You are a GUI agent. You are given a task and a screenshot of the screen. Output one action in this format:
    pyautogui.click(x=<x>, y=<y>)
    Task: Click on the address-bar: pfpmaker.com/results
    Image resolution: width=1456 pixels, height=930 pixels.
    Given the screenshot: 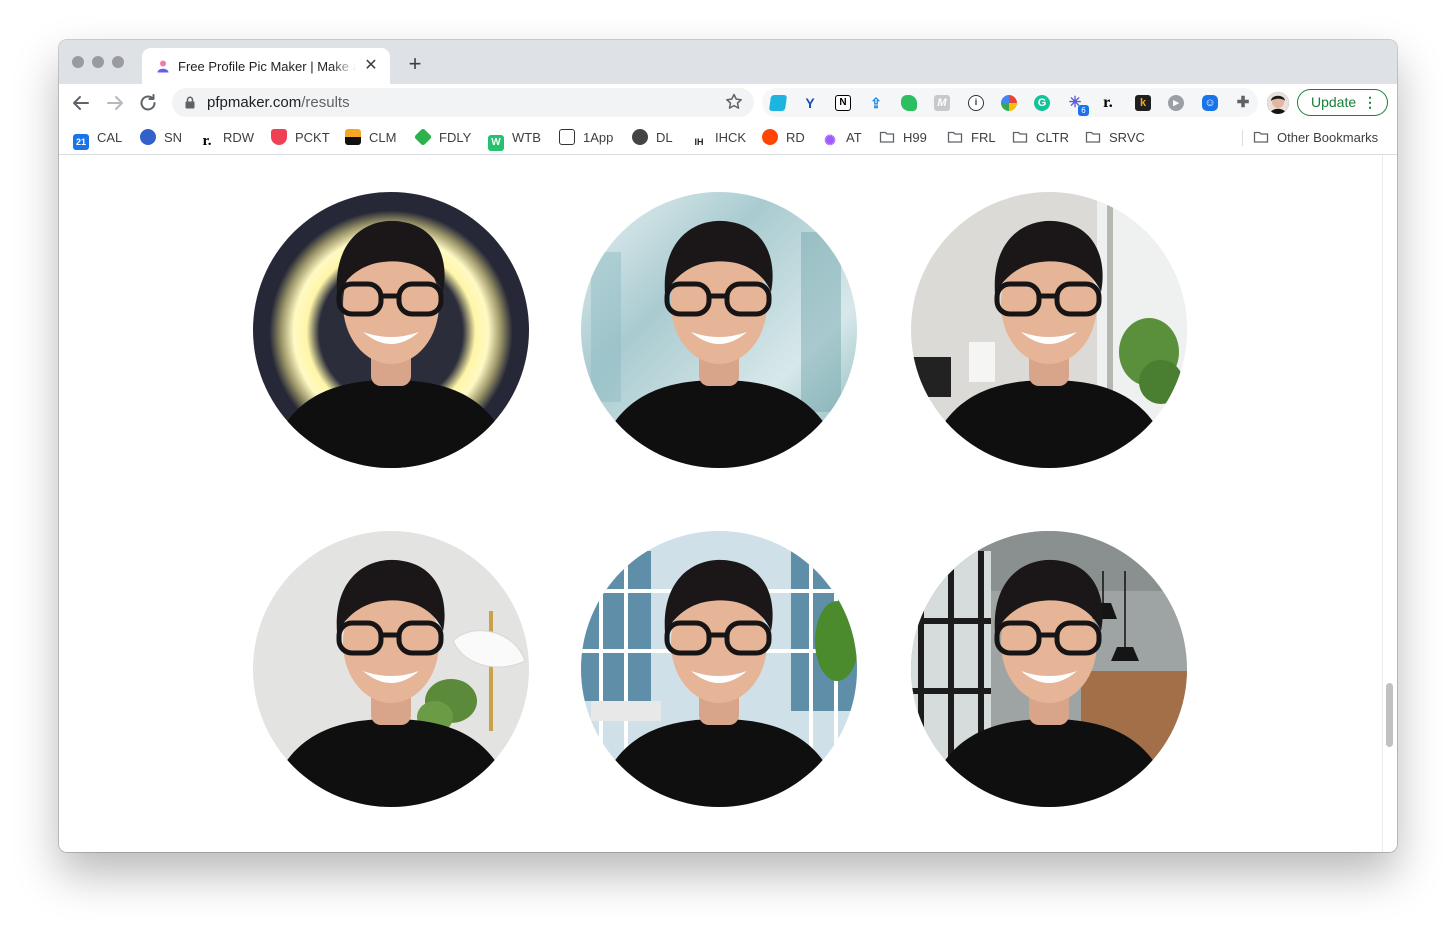 What is the action you would take?
    pyautogui.click(x=463, y=102)
    